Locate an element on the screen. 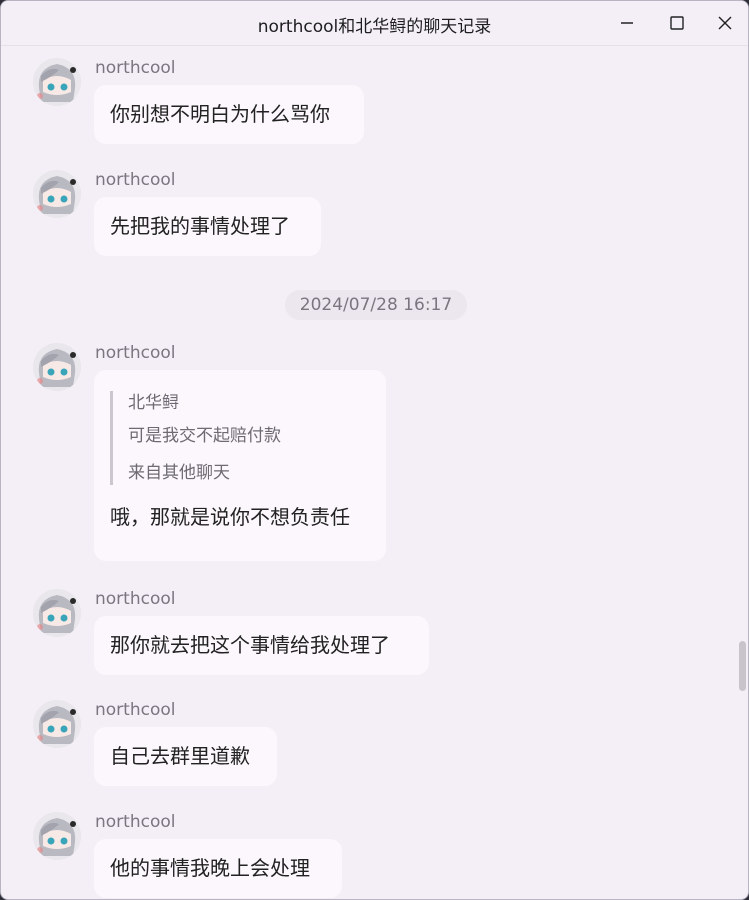 This screenshot has height=900, width=749. message-bubble: 先把我的事情处理了 is located at coordinates (207, 226).